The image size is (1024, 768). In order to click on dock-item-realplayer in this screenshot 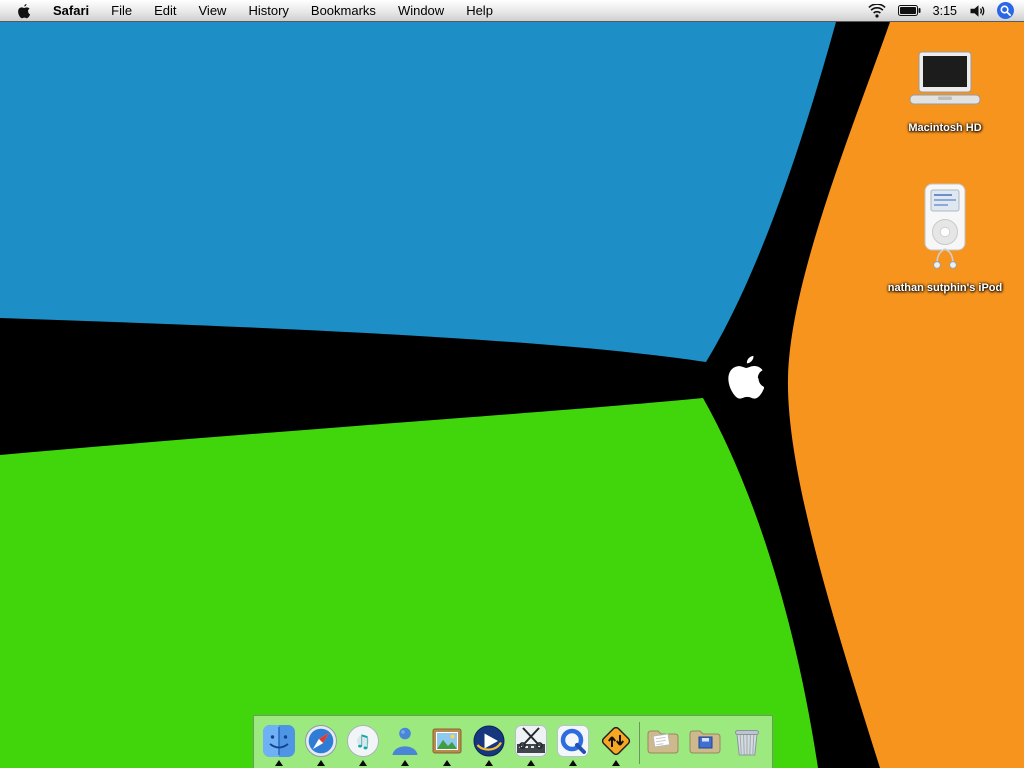, I will do `click(489, 745)`.